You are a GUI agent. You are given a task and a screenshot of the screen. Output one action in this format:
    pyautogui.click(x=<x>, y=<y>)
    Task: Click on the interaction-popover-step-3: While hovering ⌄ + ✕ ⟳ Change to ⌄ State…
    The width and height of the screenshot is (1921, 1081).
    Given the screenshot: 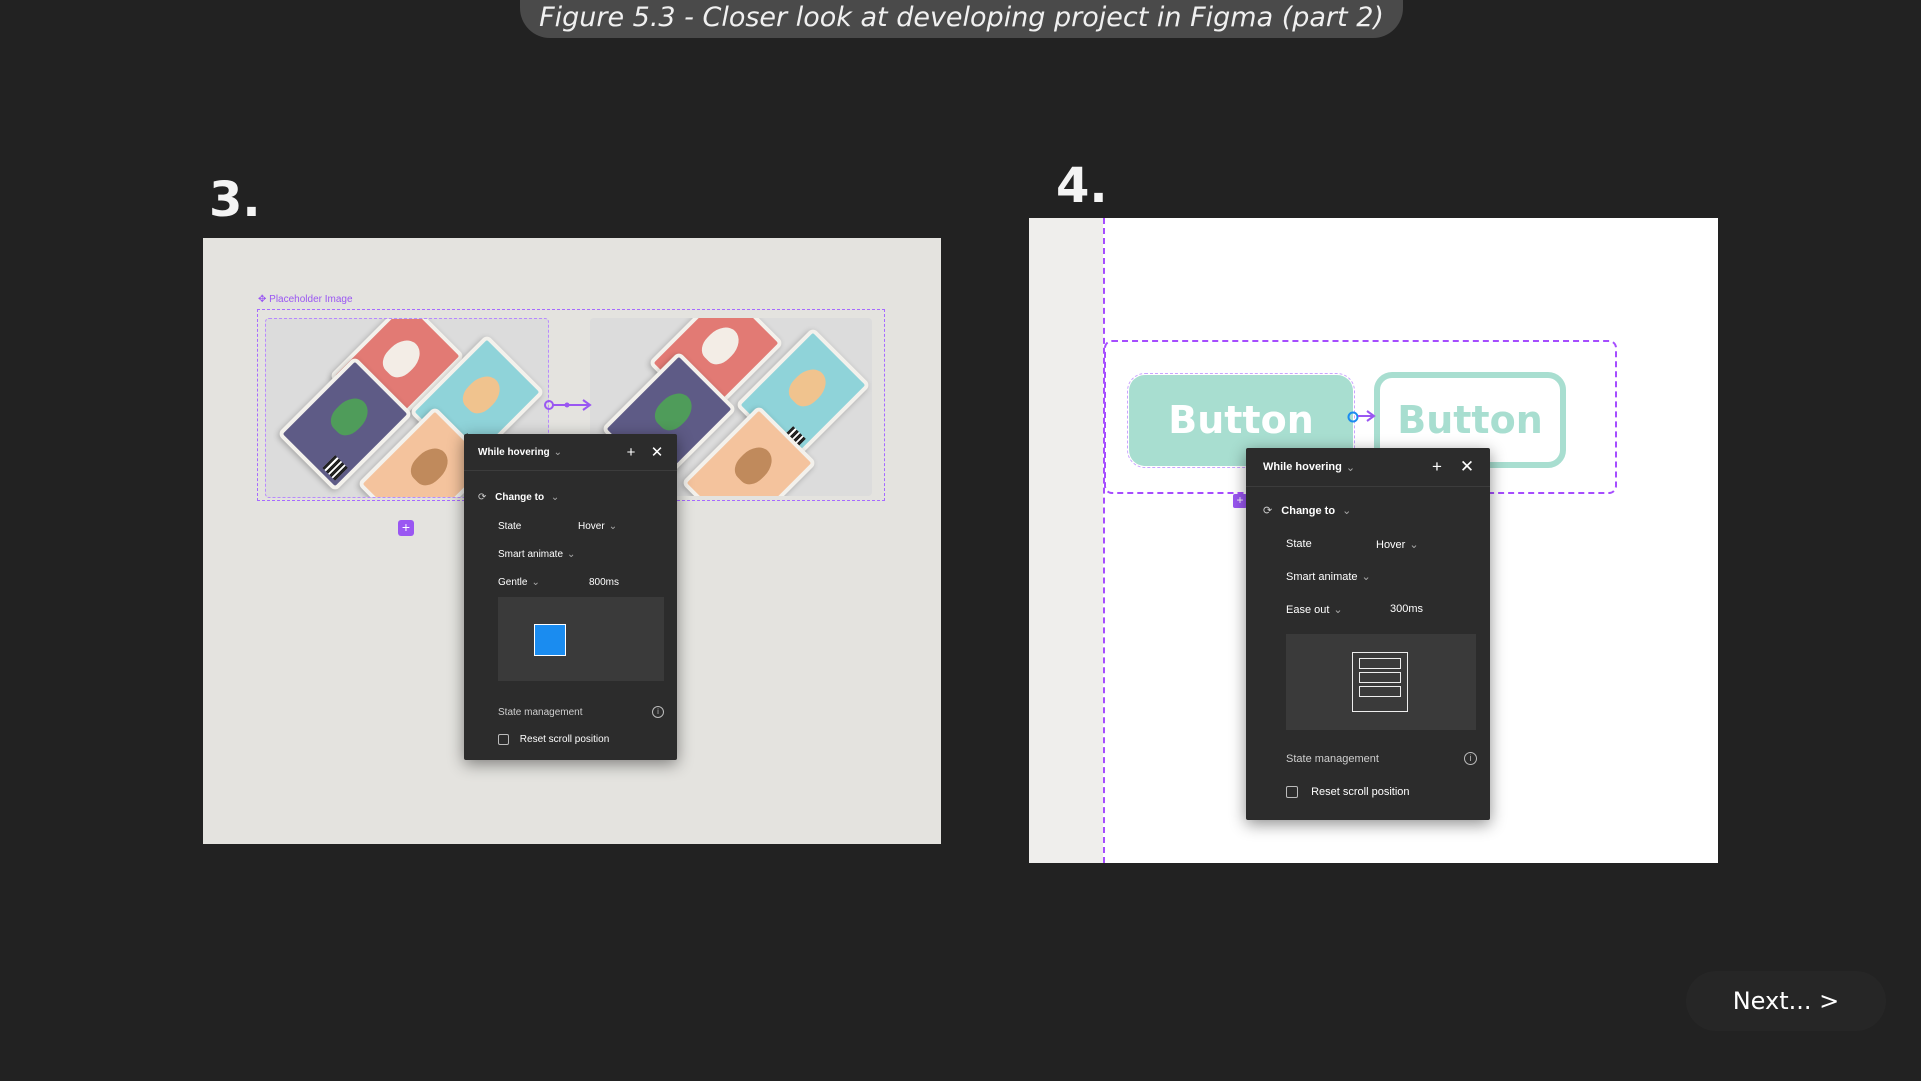 What is the action you would take?
    pyautogui.click(x=570, y=597)
    